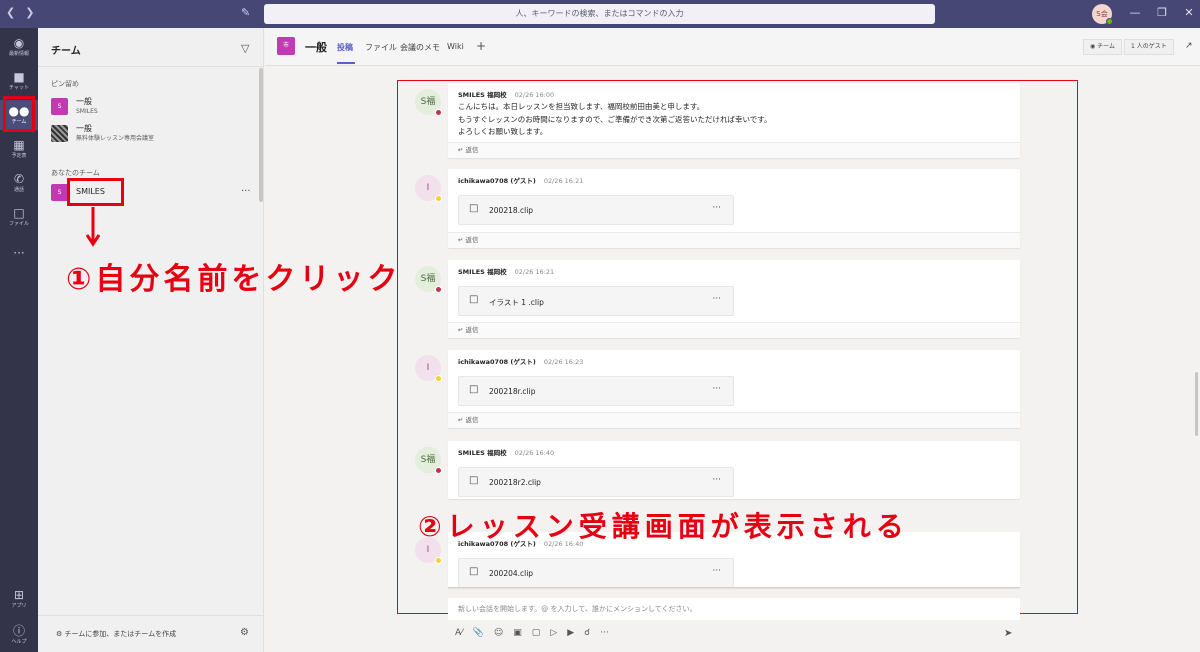  I want to click on back-arrow-icon: ❮, so click(10, 12).